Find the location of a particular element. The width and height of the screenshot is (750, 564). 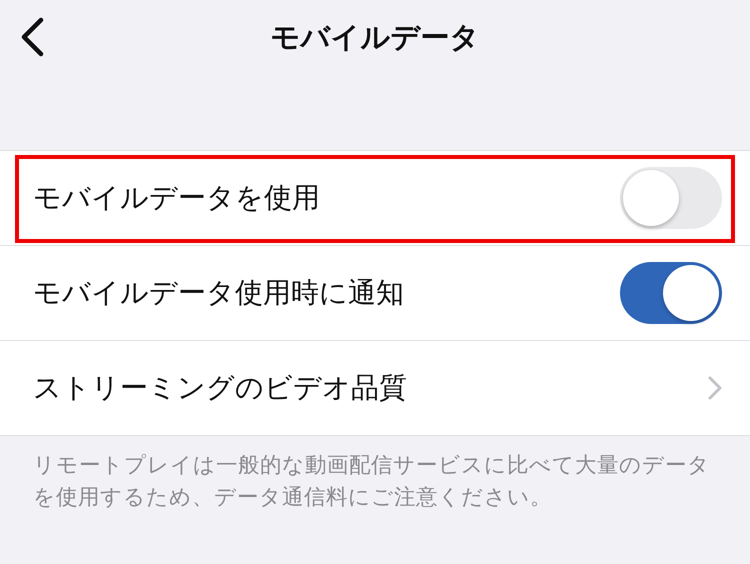

back-icon is located at coordinates (32, 37).